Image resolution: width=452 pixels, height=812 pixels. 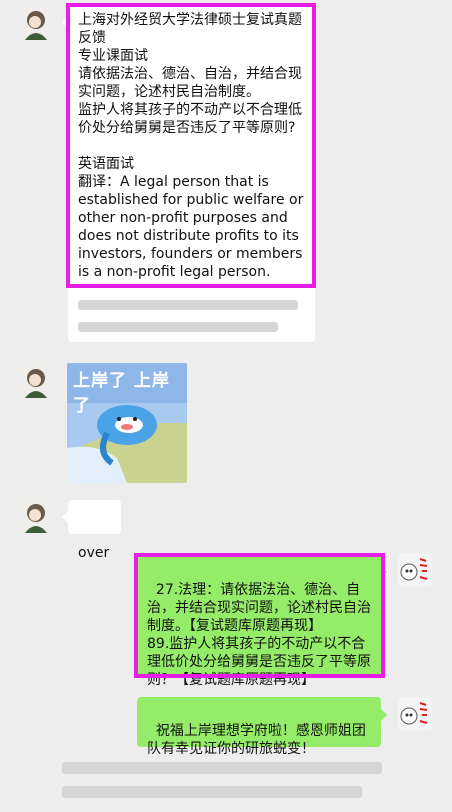 I want to click on message-bubble: over, so click(x=94, y=530).